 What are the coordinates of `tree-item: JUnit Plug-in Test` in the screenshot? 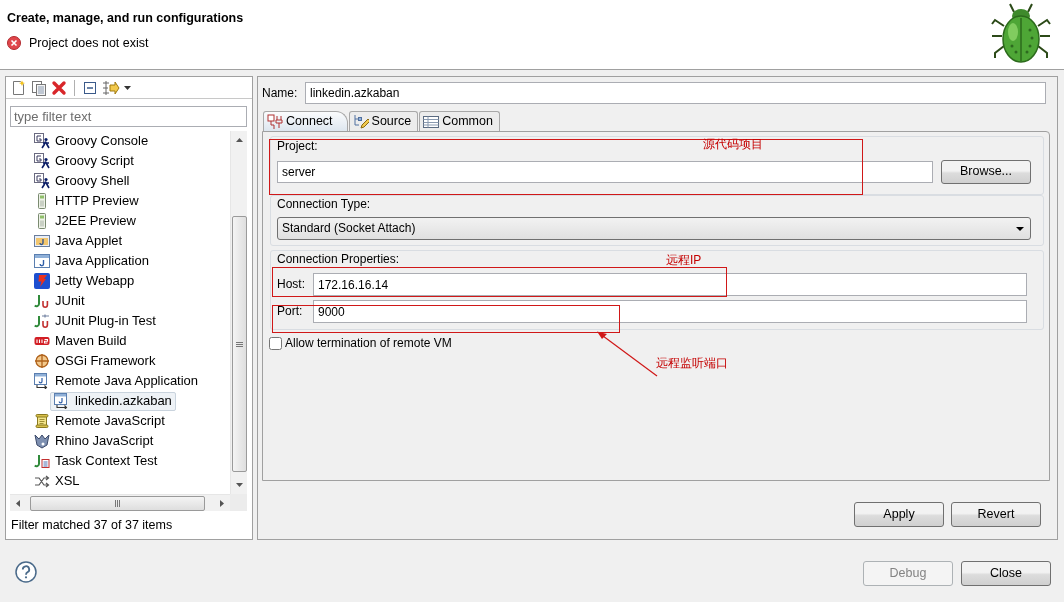 It's located at (95, 321).